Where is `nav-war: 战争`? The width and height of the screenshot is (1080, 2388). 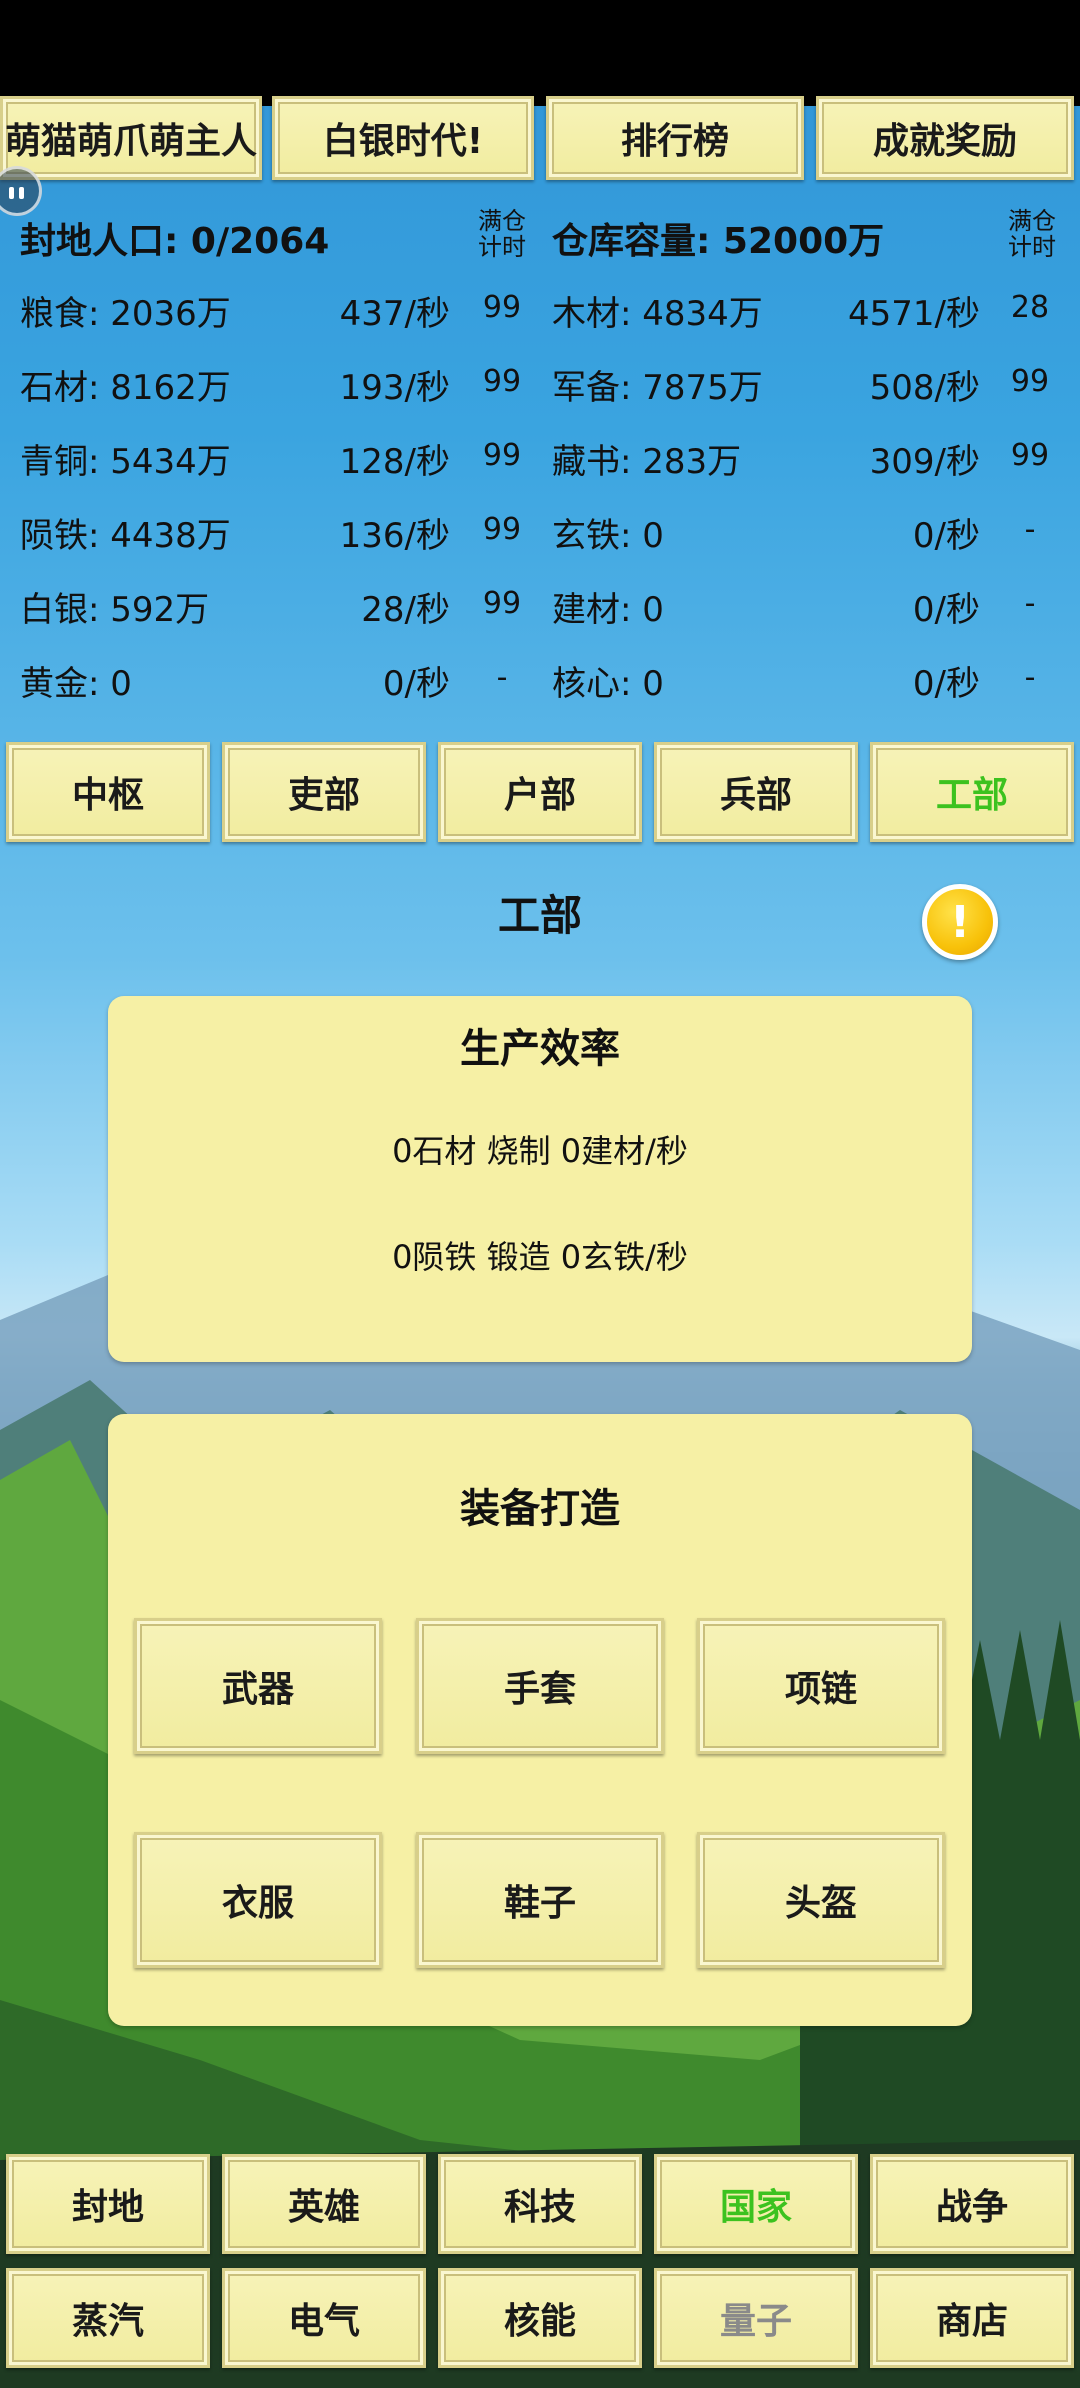 nav-war: 战争 is located at coordinates (972, 2204).